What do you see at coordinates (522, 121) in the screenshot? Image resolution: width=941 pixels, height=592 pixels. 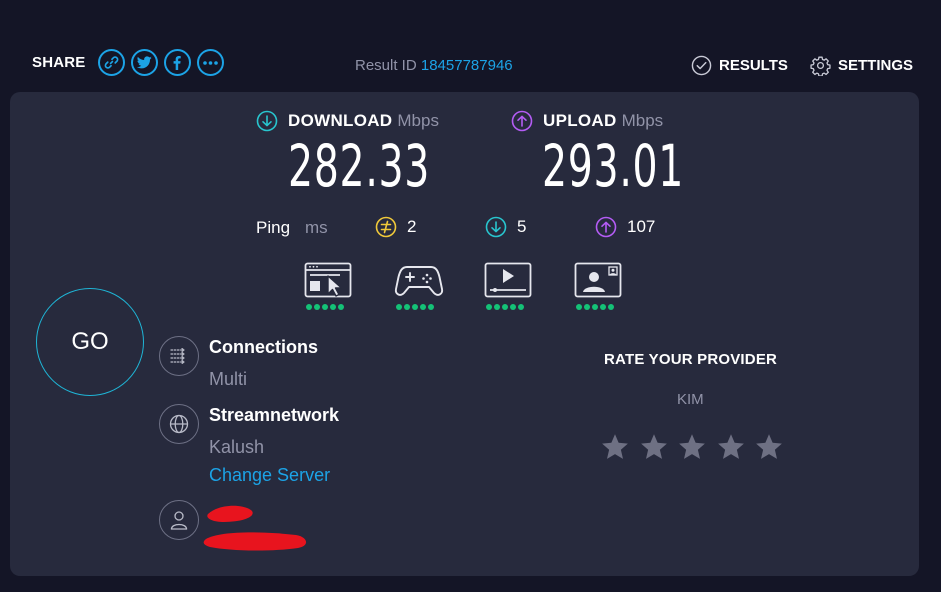 I see `upload-arrow-icon` at bounding box center [522, 121].